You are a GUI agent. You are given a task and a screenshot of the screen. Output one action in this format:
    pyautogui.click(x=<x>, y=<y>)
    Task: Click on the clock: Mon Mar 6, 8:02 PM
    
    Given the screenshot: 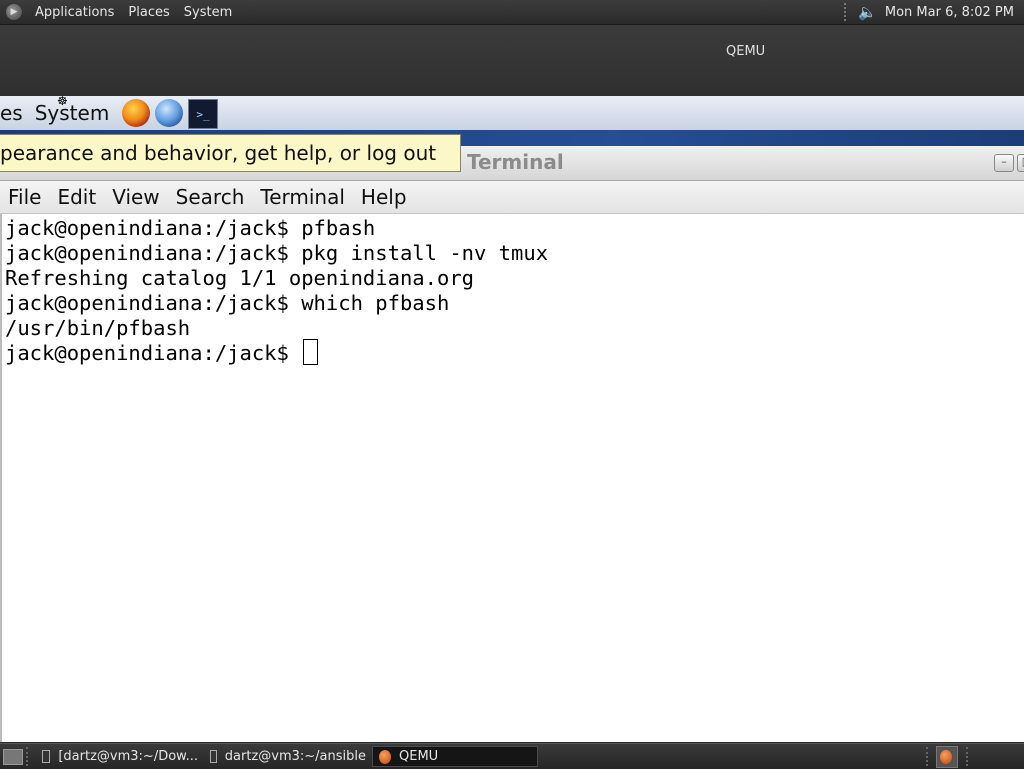 What is the action you would take?
    pyautogui.click(x=949, y=12)
    